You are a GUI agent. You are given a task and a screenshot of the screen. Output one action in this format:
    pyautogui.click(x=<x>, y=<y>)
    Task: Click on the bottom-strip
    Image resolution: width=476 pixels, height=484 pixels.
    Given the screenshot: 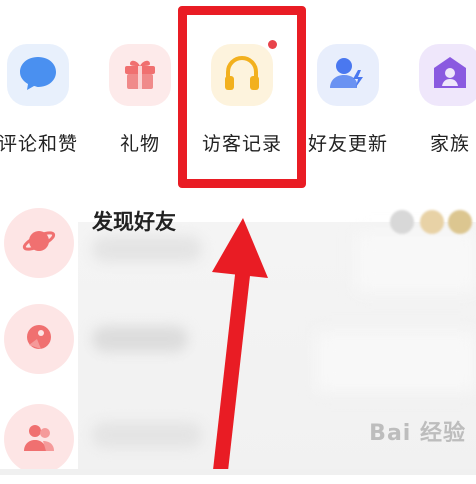 What is the action you would take?
    pyautogui.click(x=238, y=472)
    